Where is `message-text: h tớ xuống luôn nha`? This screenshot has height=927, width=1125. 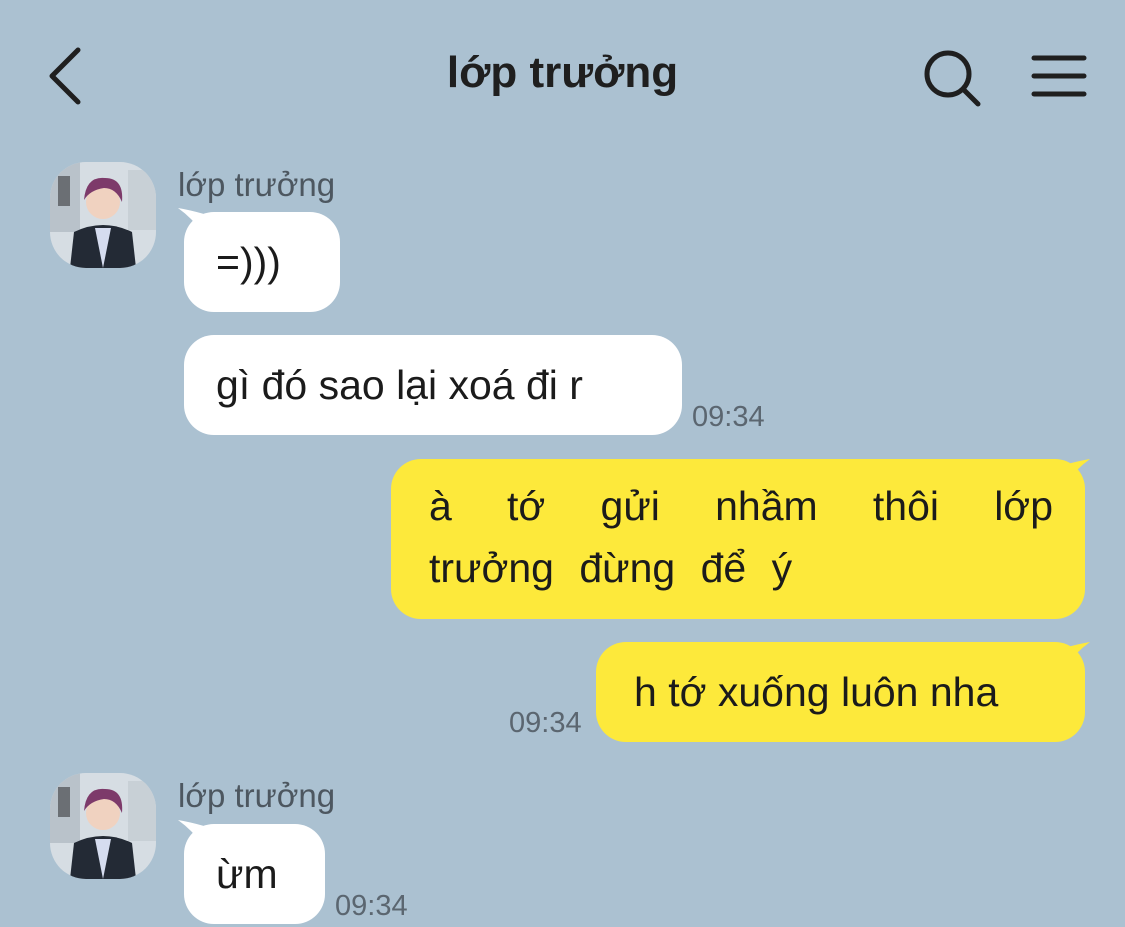 message-text: h tớ xuống luôn nha is located at coordinates (816, 692).